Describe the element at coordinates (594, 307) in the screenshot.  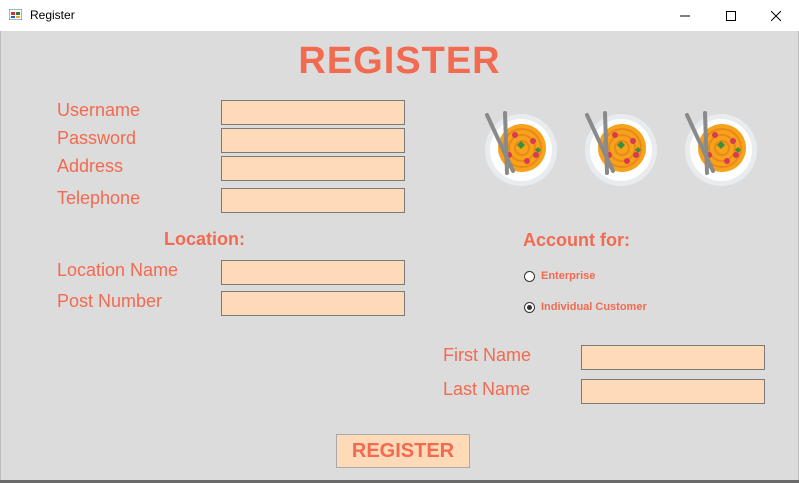
I see `radio-individual-customer-label: Individual Customer` at that location.